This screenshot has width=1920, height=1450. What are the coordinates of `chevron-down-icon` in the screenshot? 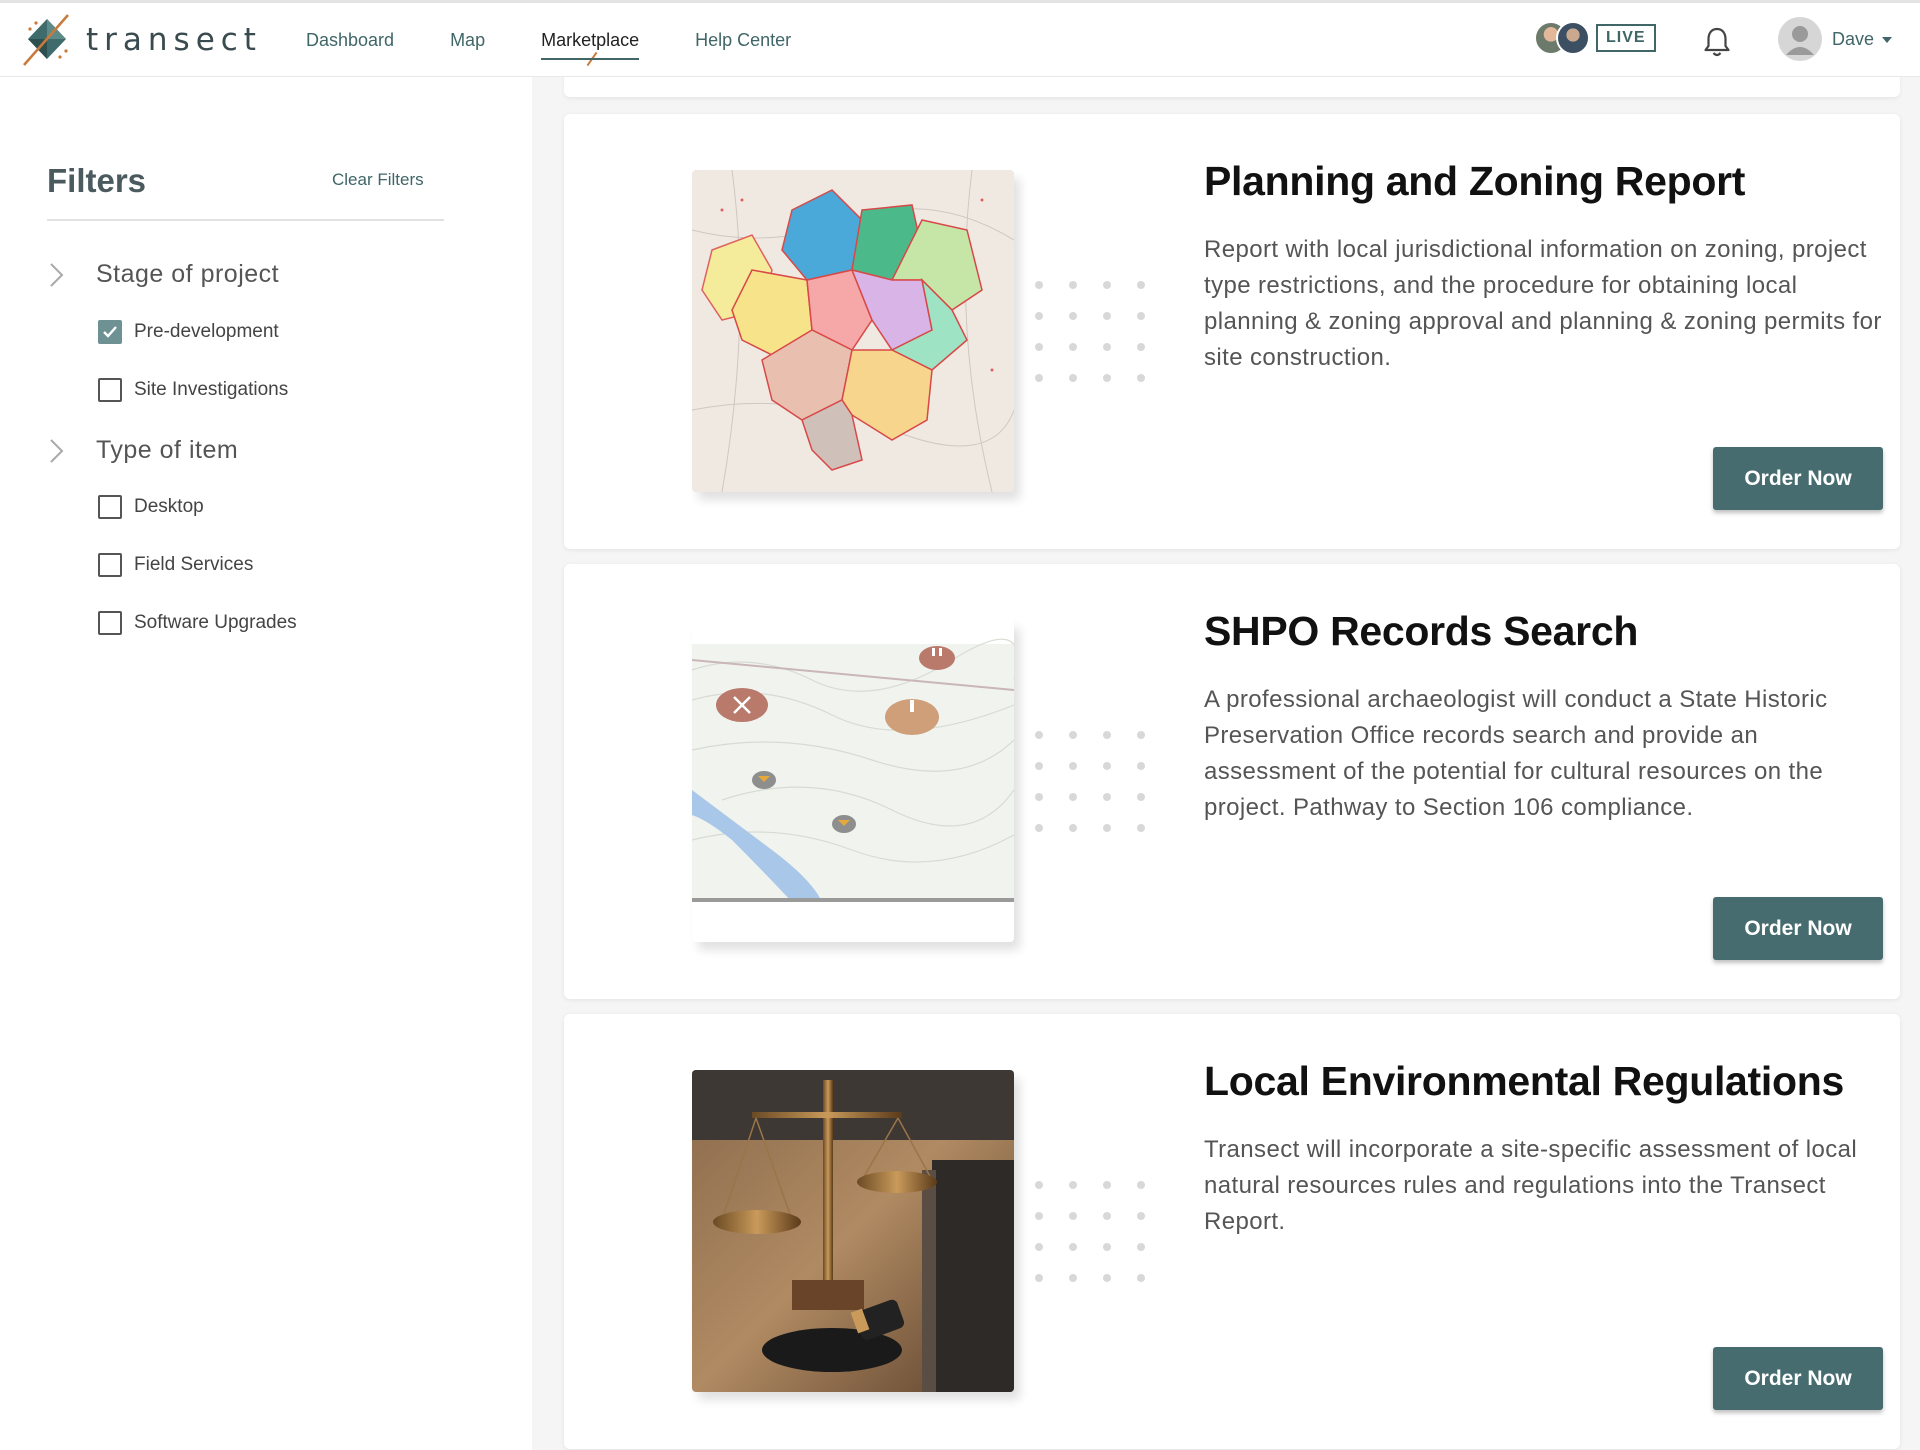 It's located at (1887, 40).